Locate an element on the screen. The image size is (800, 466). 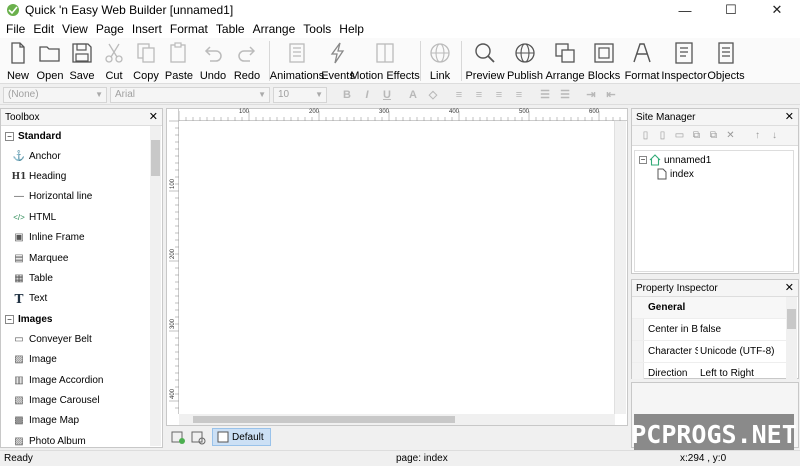
paste-button: Paste is located at coordinates (179, 61).